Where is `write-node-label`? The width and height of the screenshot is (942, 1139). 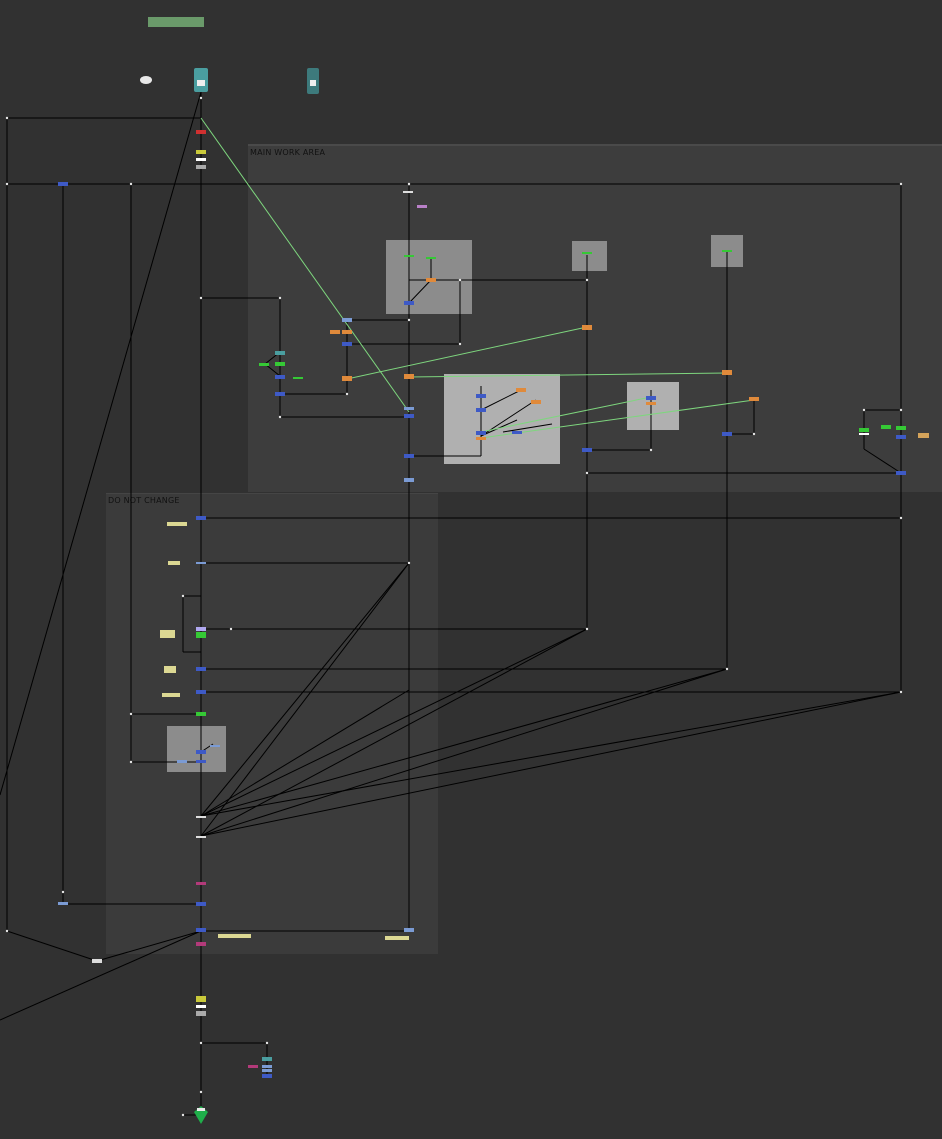 write-node-label is located at coordinates (201, 1109).